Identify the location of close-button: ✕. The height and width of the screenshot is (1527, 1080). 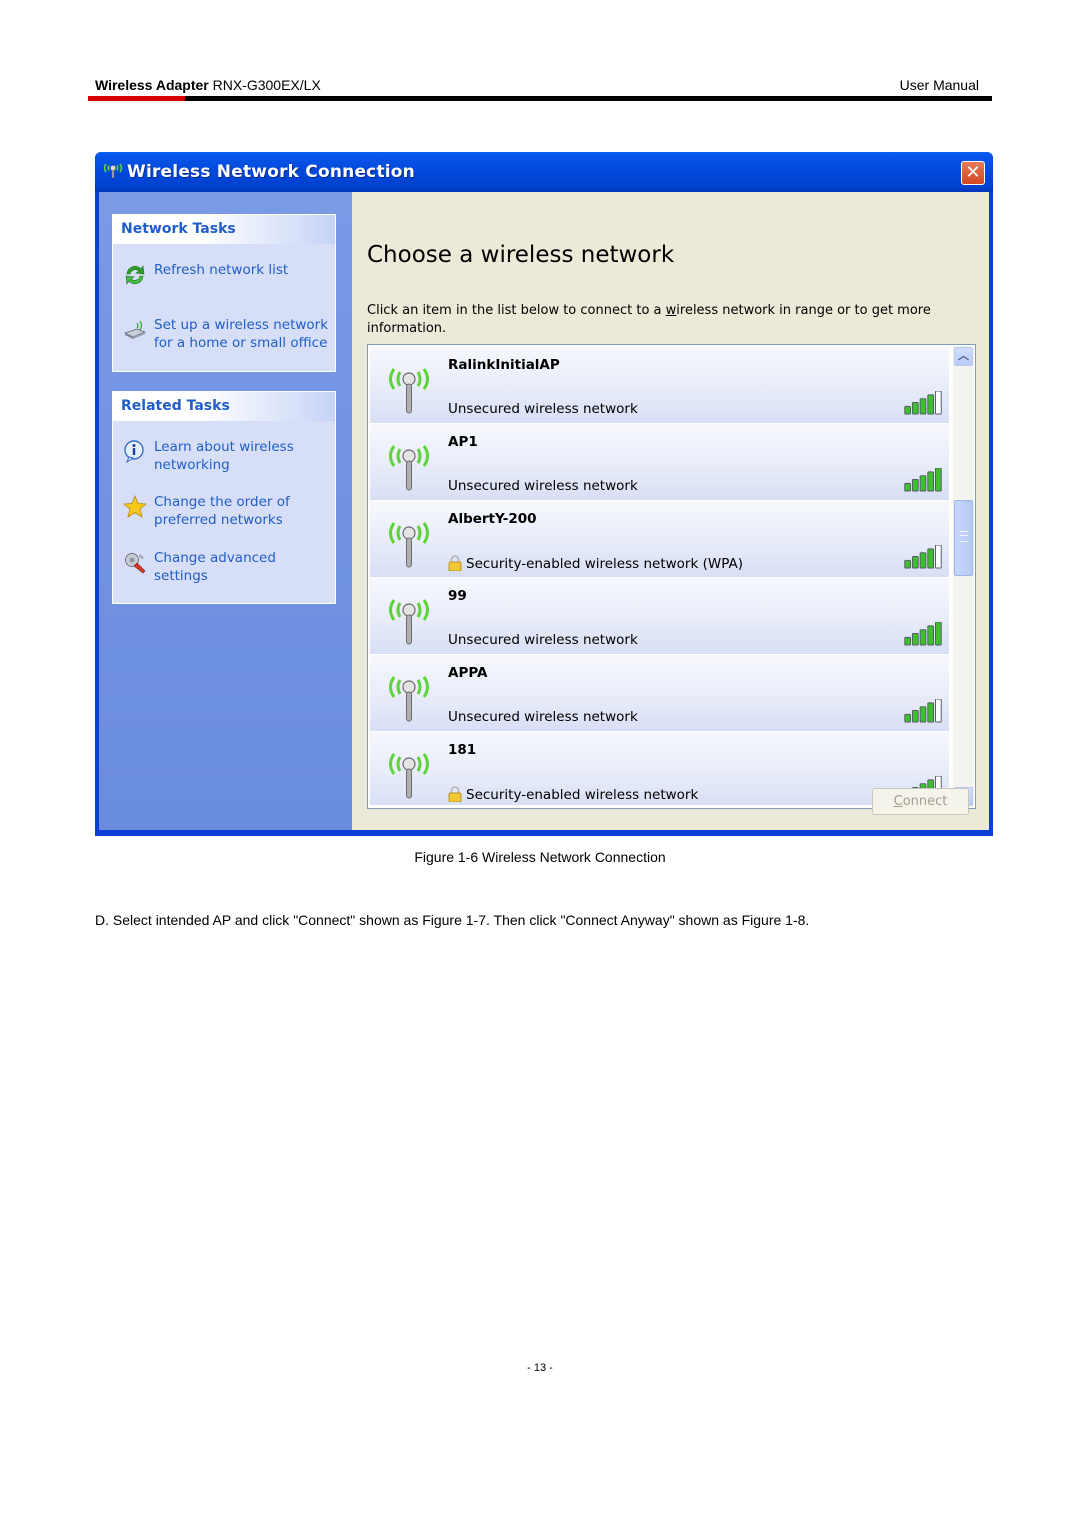
(973, 173).